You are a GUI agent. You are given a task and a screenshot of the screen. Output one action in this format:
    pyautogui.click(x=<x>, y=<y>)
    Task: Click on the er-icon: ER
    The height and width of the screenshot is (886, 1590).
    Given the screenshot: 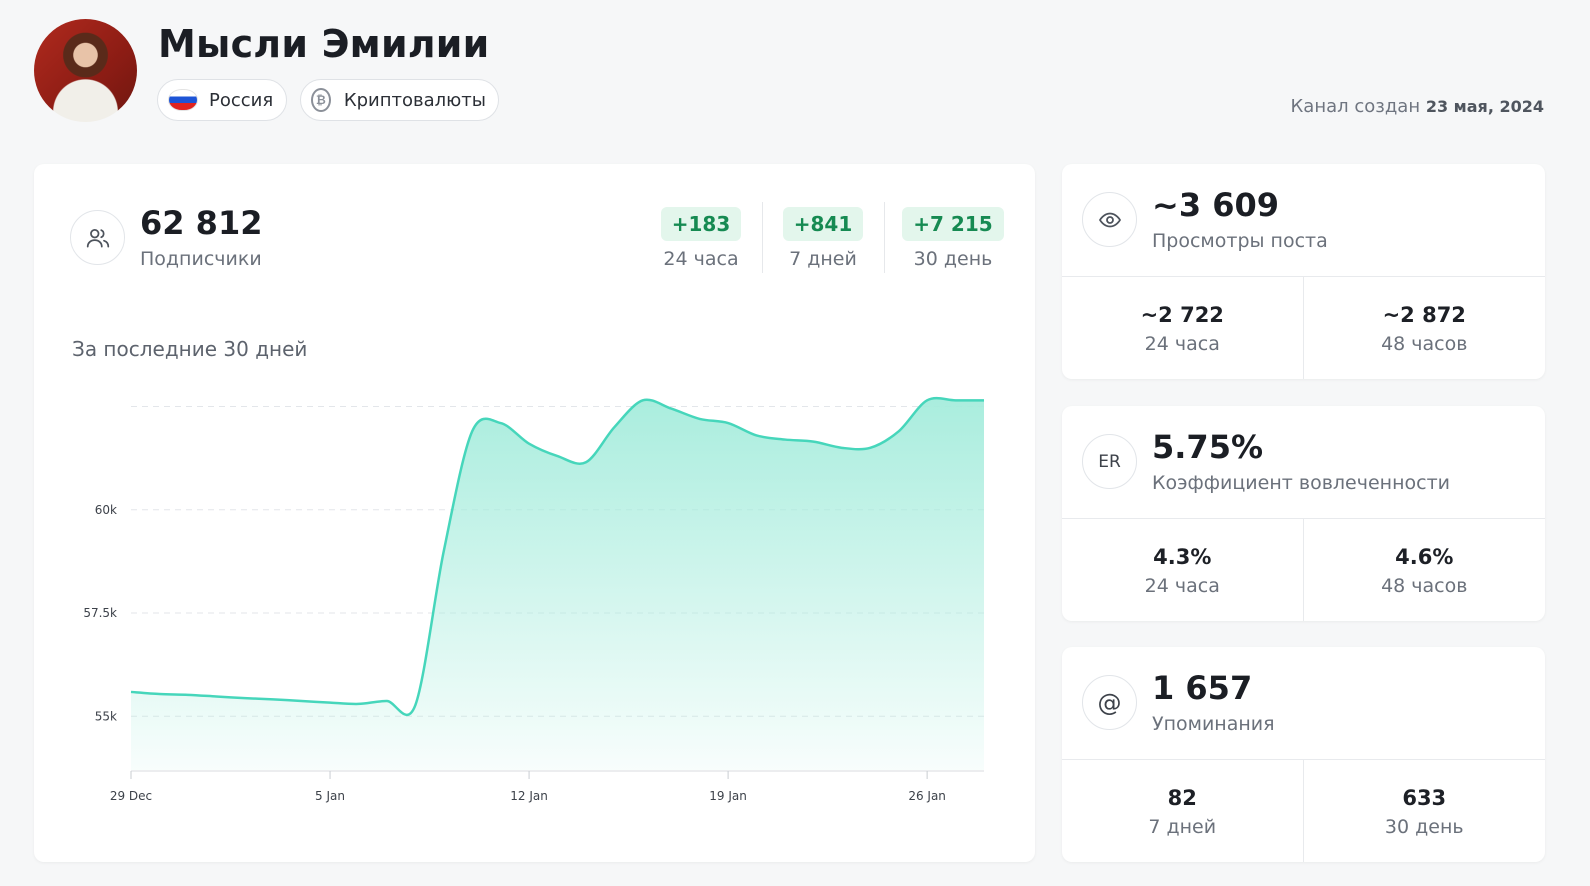 What is the action you would take?
    pyautogui.click(x=1109, y=461)
    